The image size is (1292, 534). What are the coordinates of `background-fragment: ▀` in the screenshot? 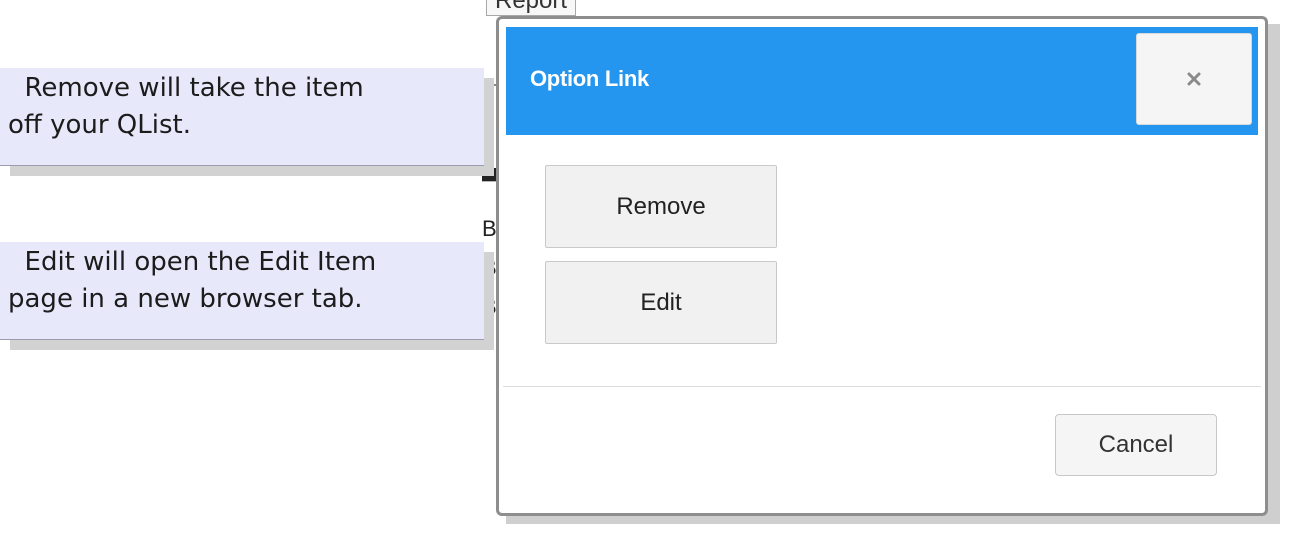 It's located at (489, 180).